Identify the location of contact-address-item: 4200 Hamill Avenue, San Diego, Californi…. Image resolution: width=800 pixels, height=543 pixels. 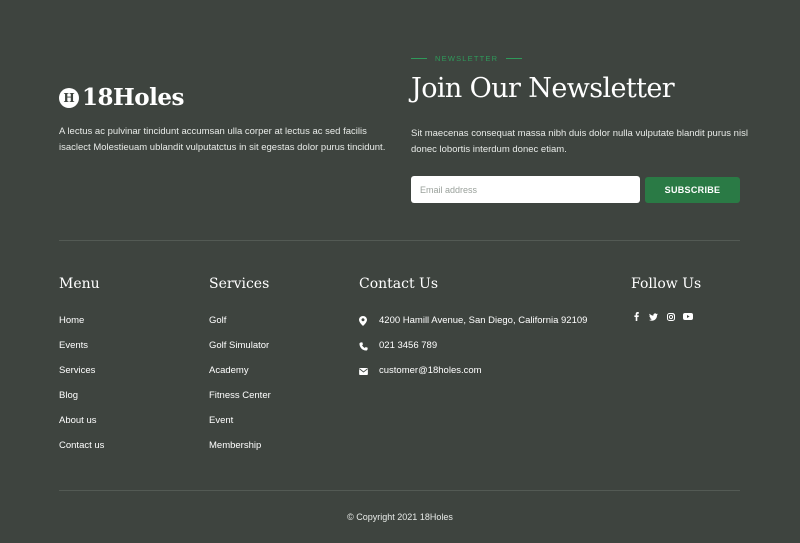
(473, 325).